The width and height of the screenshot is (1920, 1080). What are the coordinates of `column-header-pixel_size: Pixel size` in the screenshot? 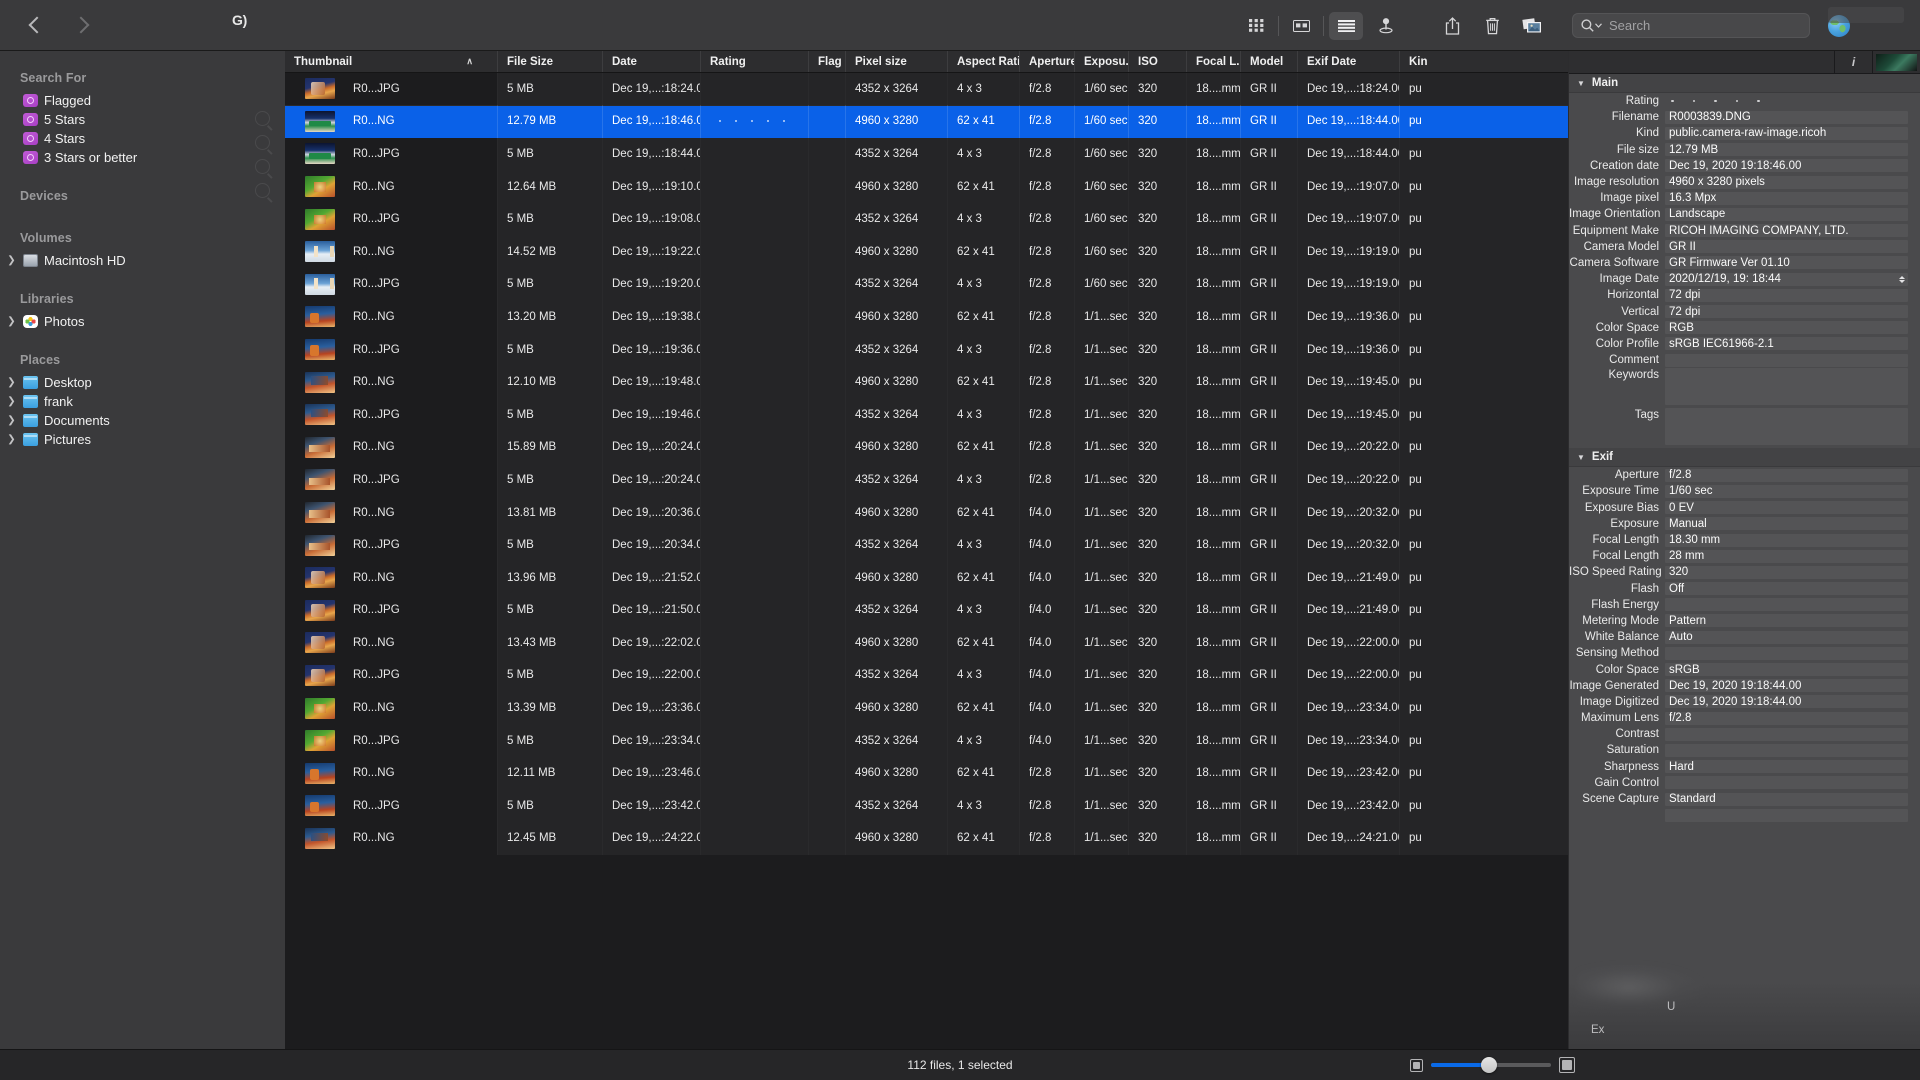 It's located at (897, 61).